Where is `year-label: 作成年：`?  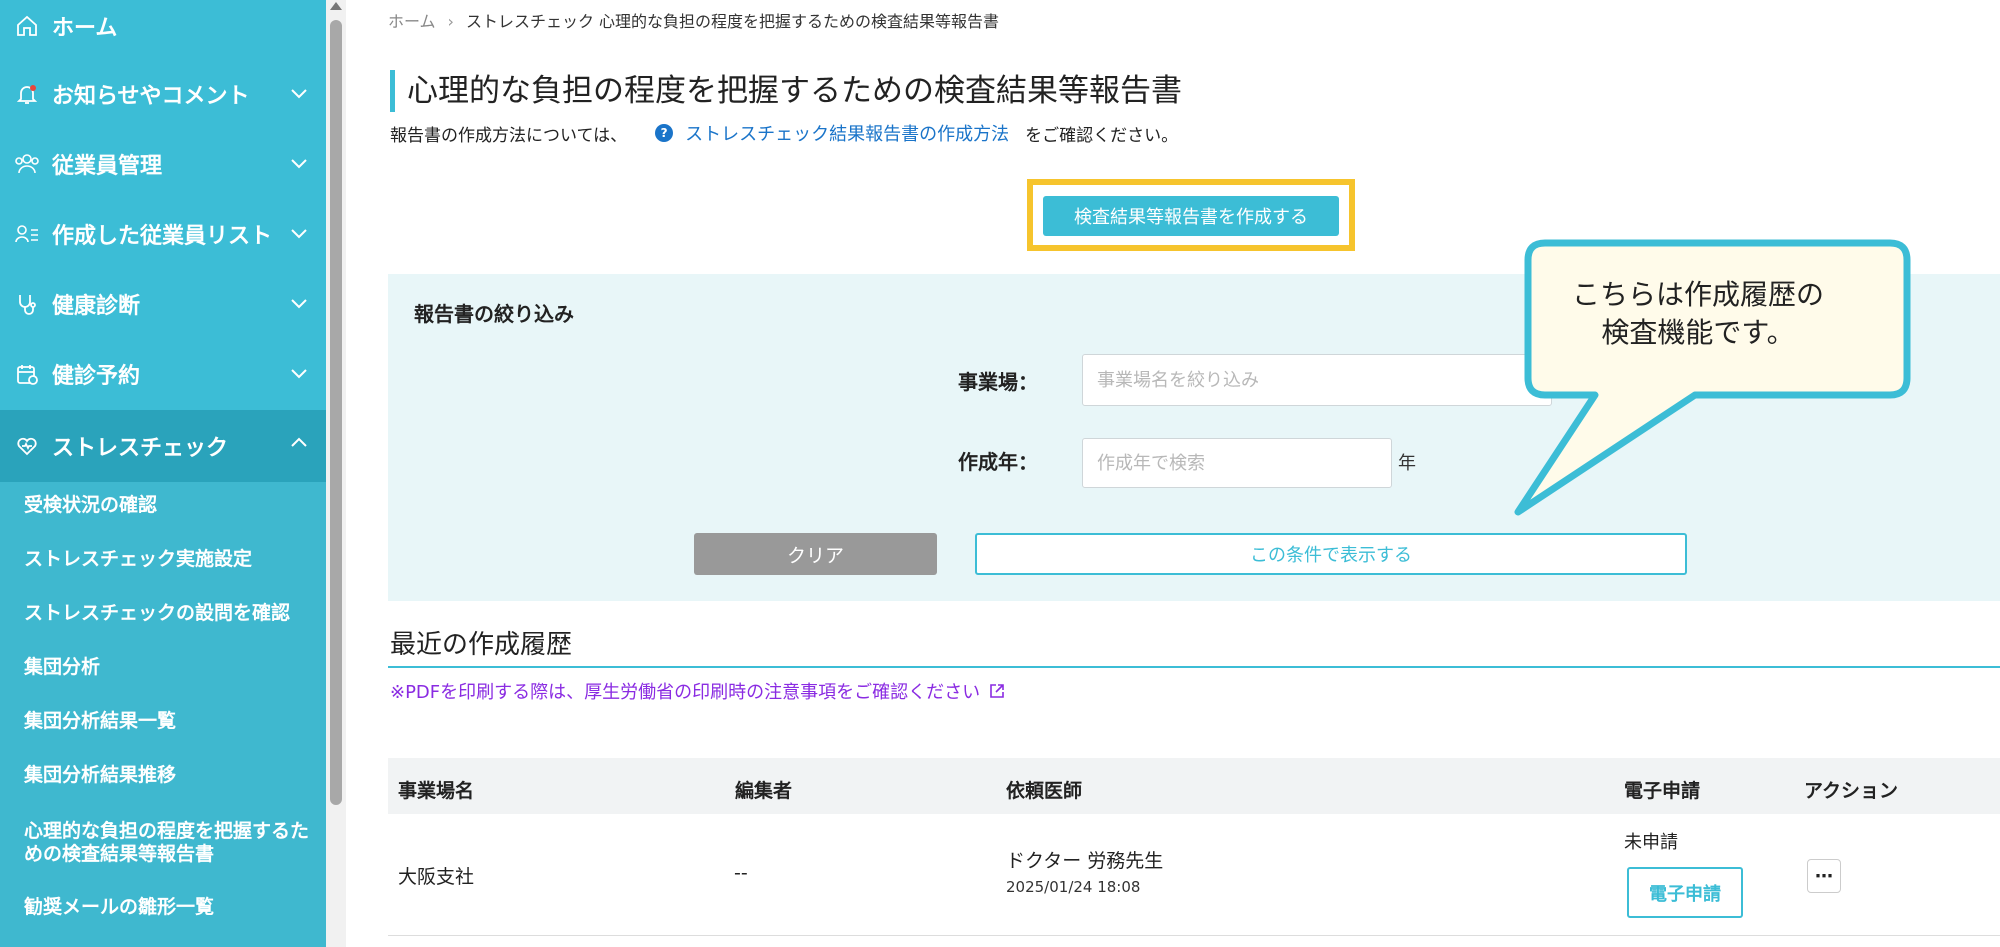
year-label: 作成年： is located at coordinates (998, 462).